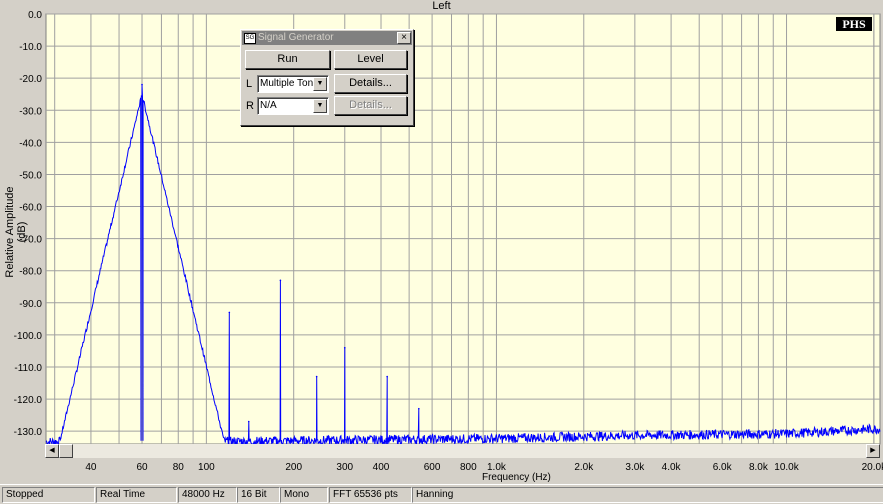 Image resolution: width=883 pixels, height=504 pixels. What do you see at coordinates (66, 451) in the screenshot?
I see `scroll-thumb` at bounding box center [66, 451].